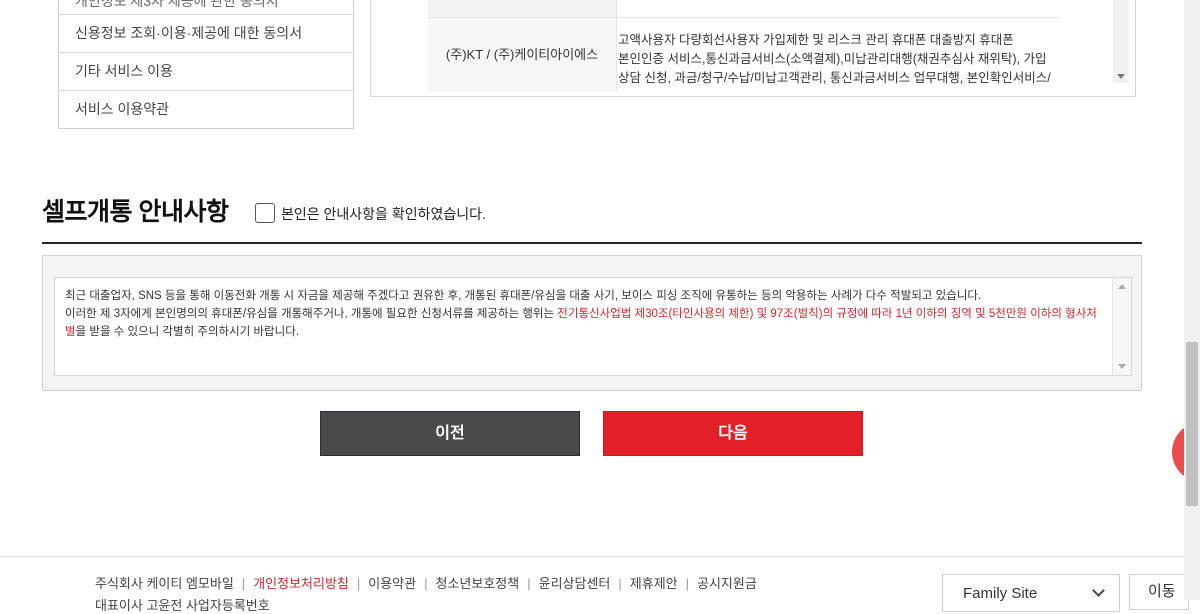 The image size is (1200, 614). Describe the element at coordinates (1121, 326) in the screenshot. I see `notice-scrollbar` at that location.